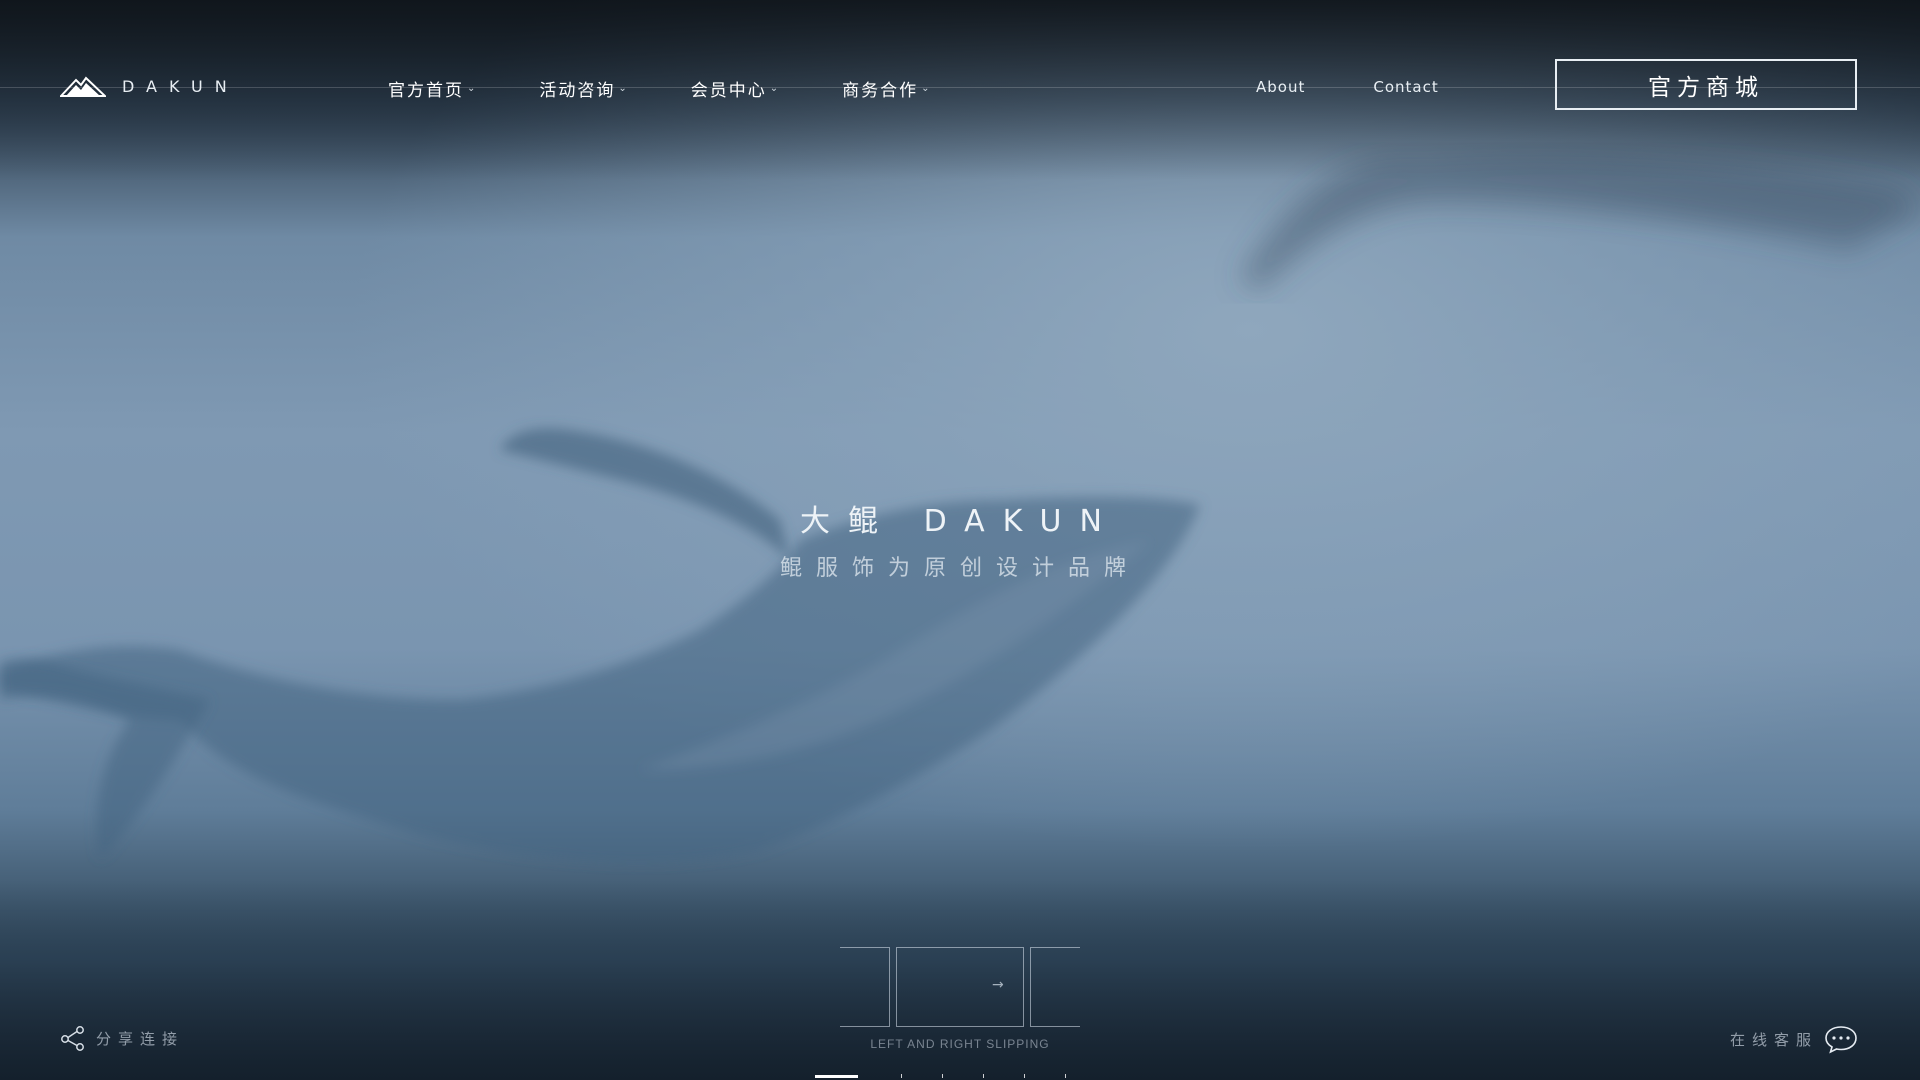  I want to click on slide-hint-graphic: →, so click(960, 987).